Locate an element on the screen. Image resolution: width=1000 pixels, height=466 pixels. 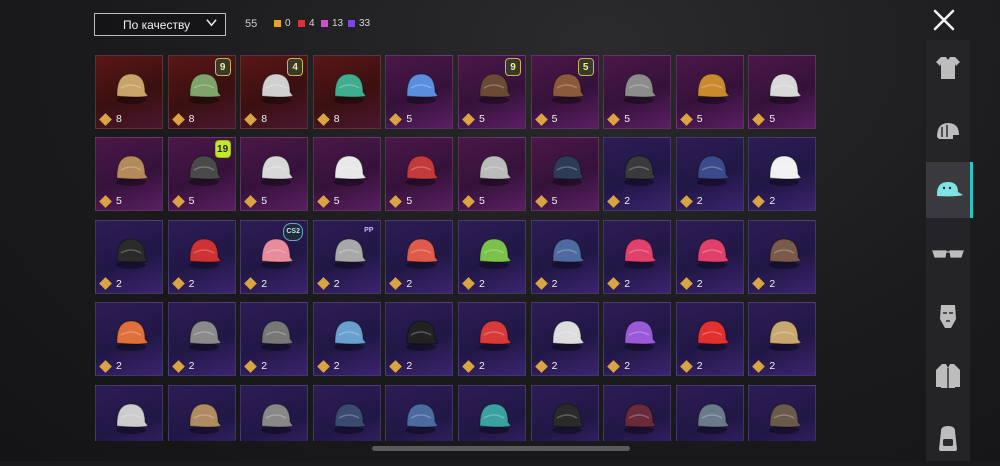
inventory-item: 84 is located at coordinates (274, 92).